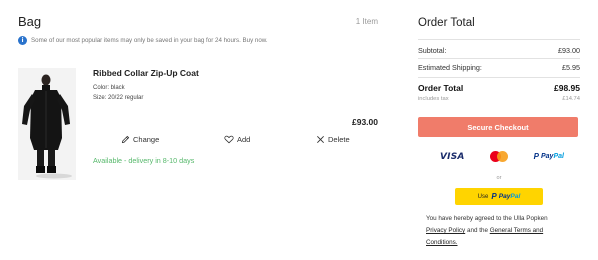 The image size is (598, 260). What do you see at coordinates (146, 139) in the screenshot?
I see `change-label: Change` at bounding box center [146, 139].